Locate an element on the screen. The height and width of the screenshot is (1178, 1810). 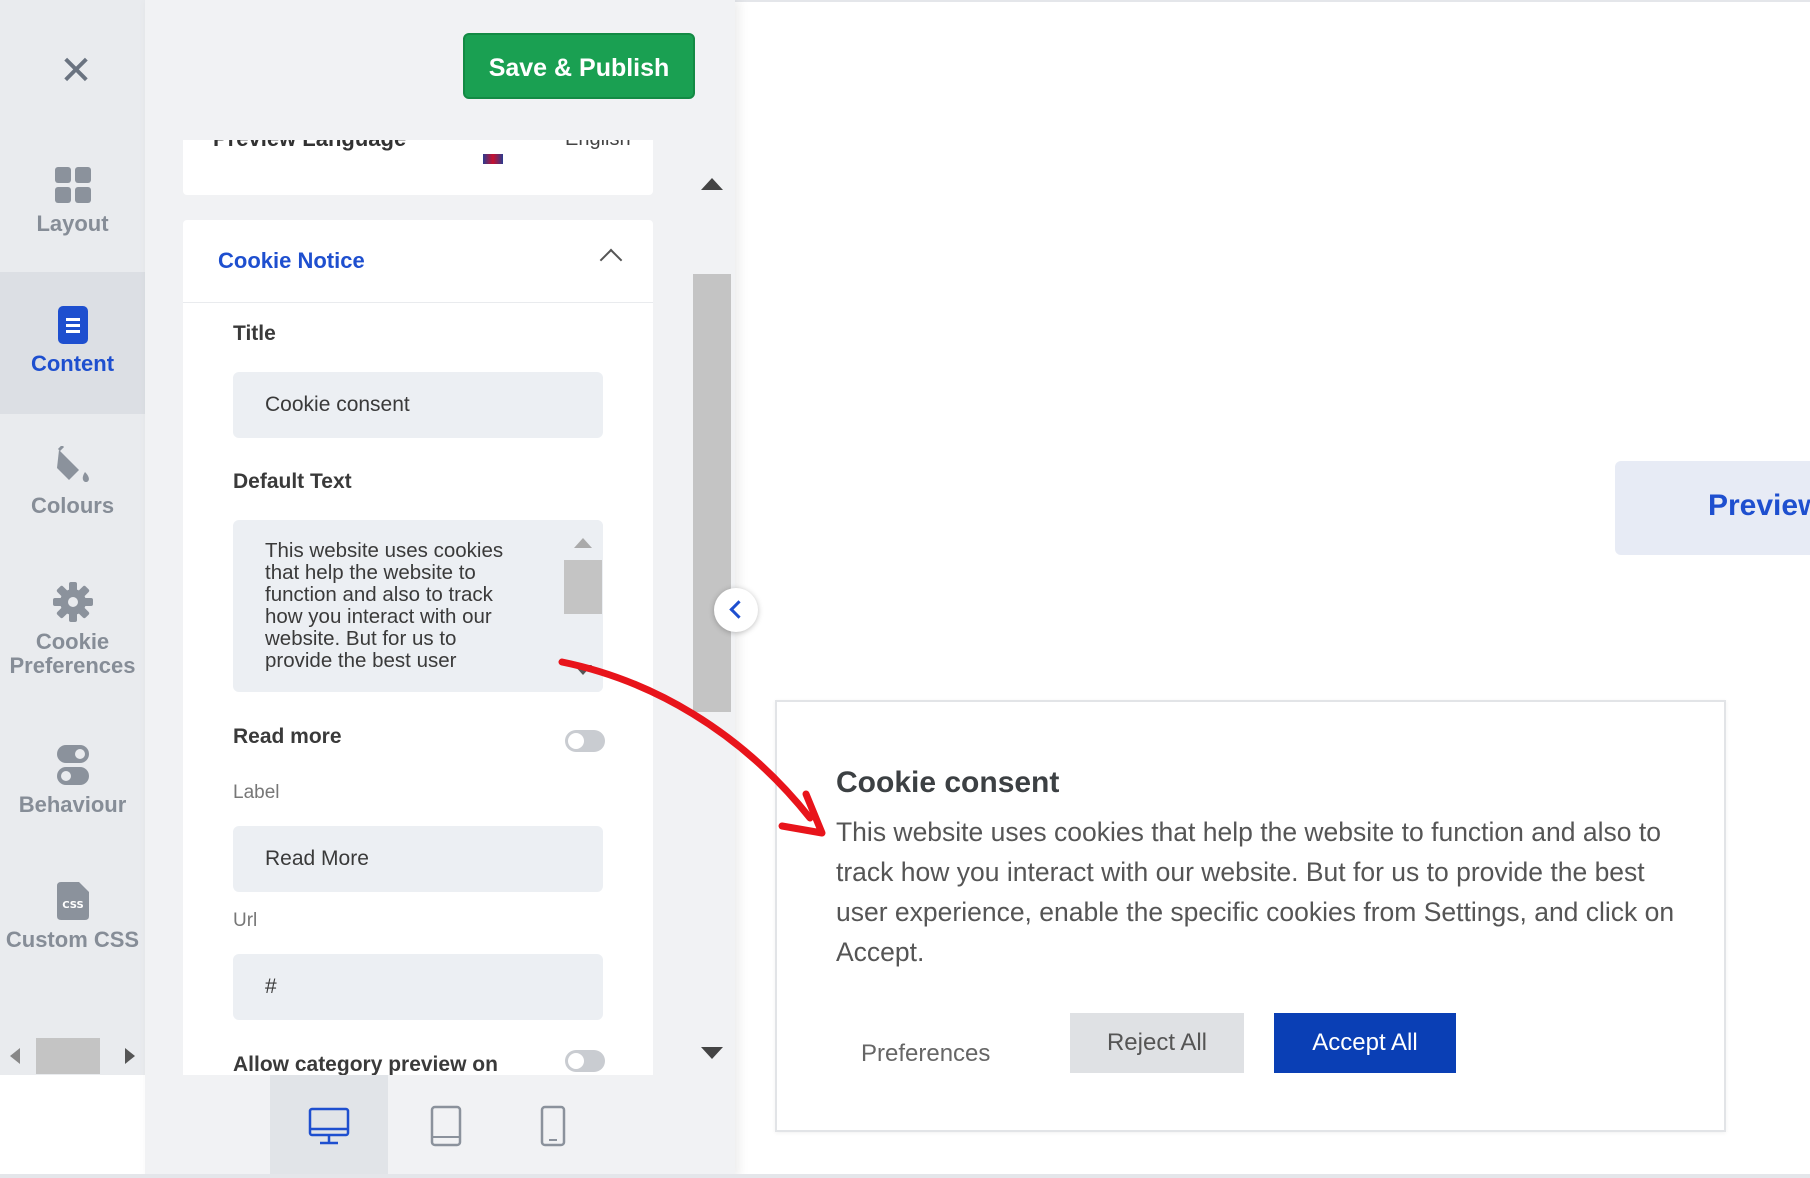
preview-tab: Preview is located at coordinates (1712, 508).